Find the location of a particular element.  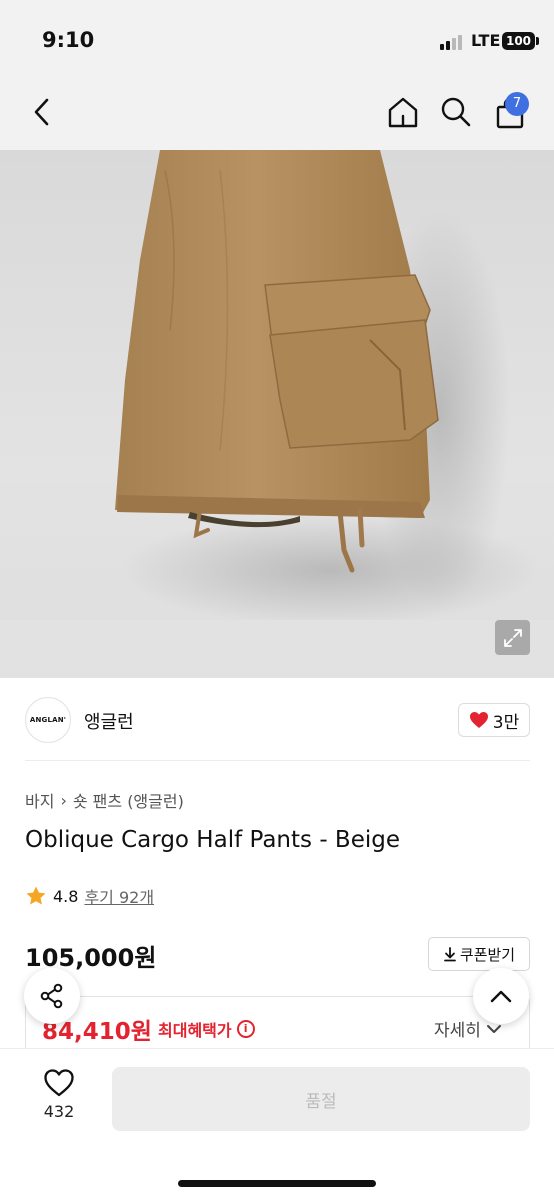

brand-like-count: 3만 is located at coordinates (506, 722).